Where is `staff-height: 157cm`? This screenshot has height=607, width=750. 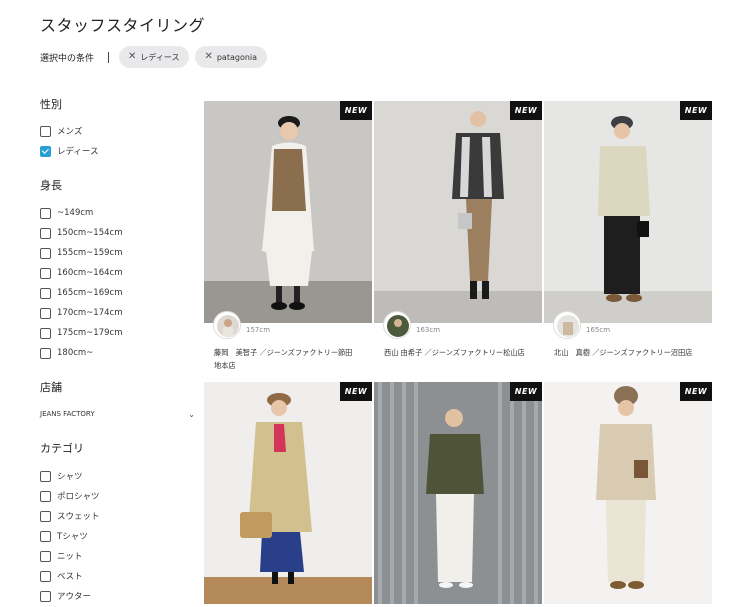
staff-height: 157cm is located at coordinates (258, 330).